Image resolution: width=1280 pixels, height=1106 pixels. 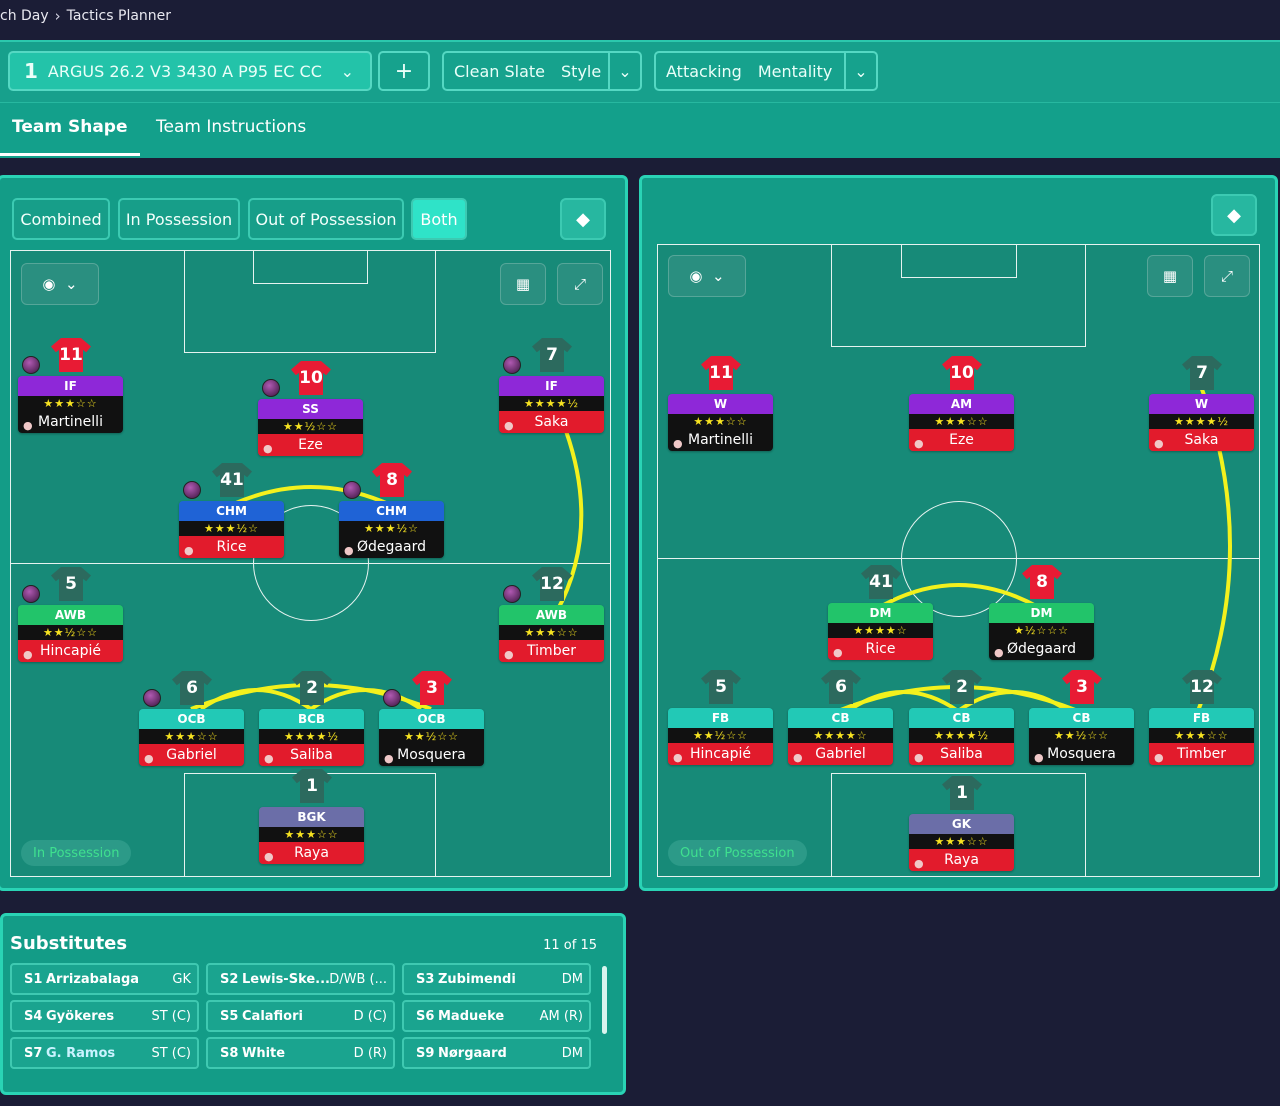 What do you see at coordinates (404, 71) in the screenshot?
I see `add-tactic-button: +` at bounding box center [404, 71].